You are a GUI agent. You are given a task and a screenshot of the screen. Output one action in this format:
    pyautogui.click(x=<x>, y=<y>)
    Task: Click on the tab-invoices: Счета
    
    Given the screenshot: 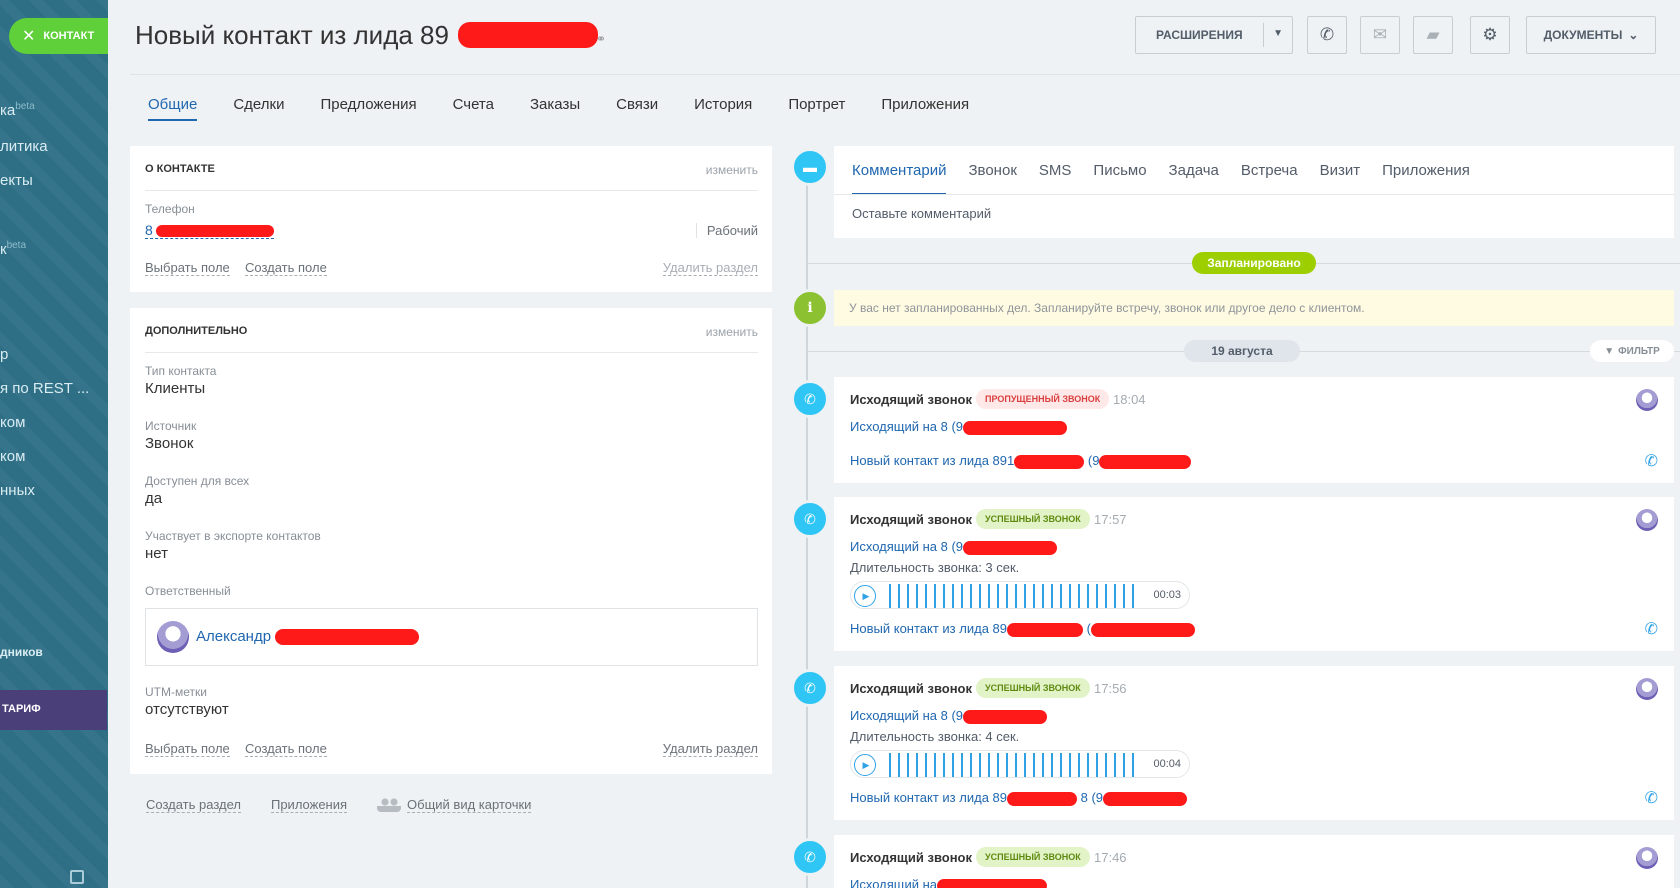 What is the action you would take?
    pyautogui.click(x=473, y=108)
    